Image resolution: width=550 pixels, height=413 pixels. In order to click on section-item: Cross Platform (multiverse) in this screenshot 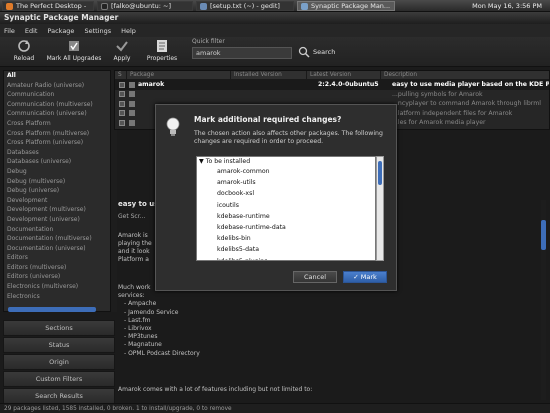, I will do `click(57, 134)`.